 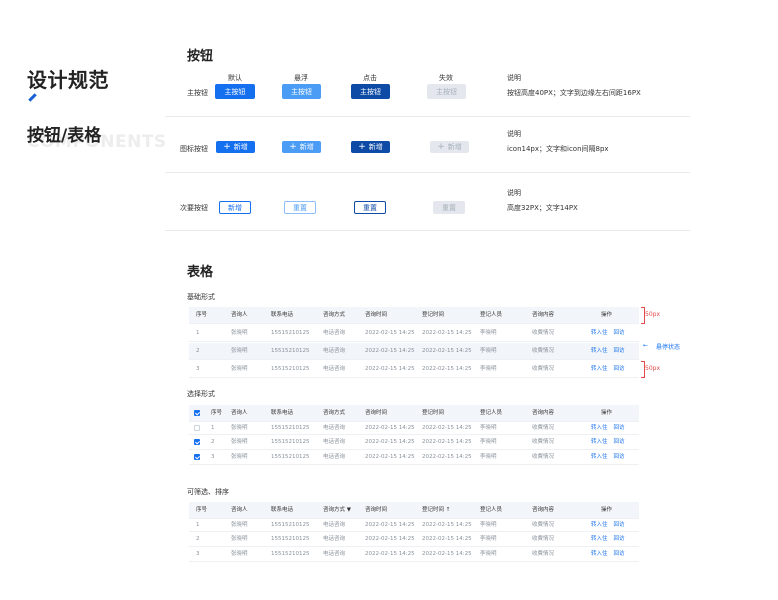 What do you see at coordinates (282, 315) in the screenshot?
I see `th-phone: 联系电话` at bounding box center [282, 315].